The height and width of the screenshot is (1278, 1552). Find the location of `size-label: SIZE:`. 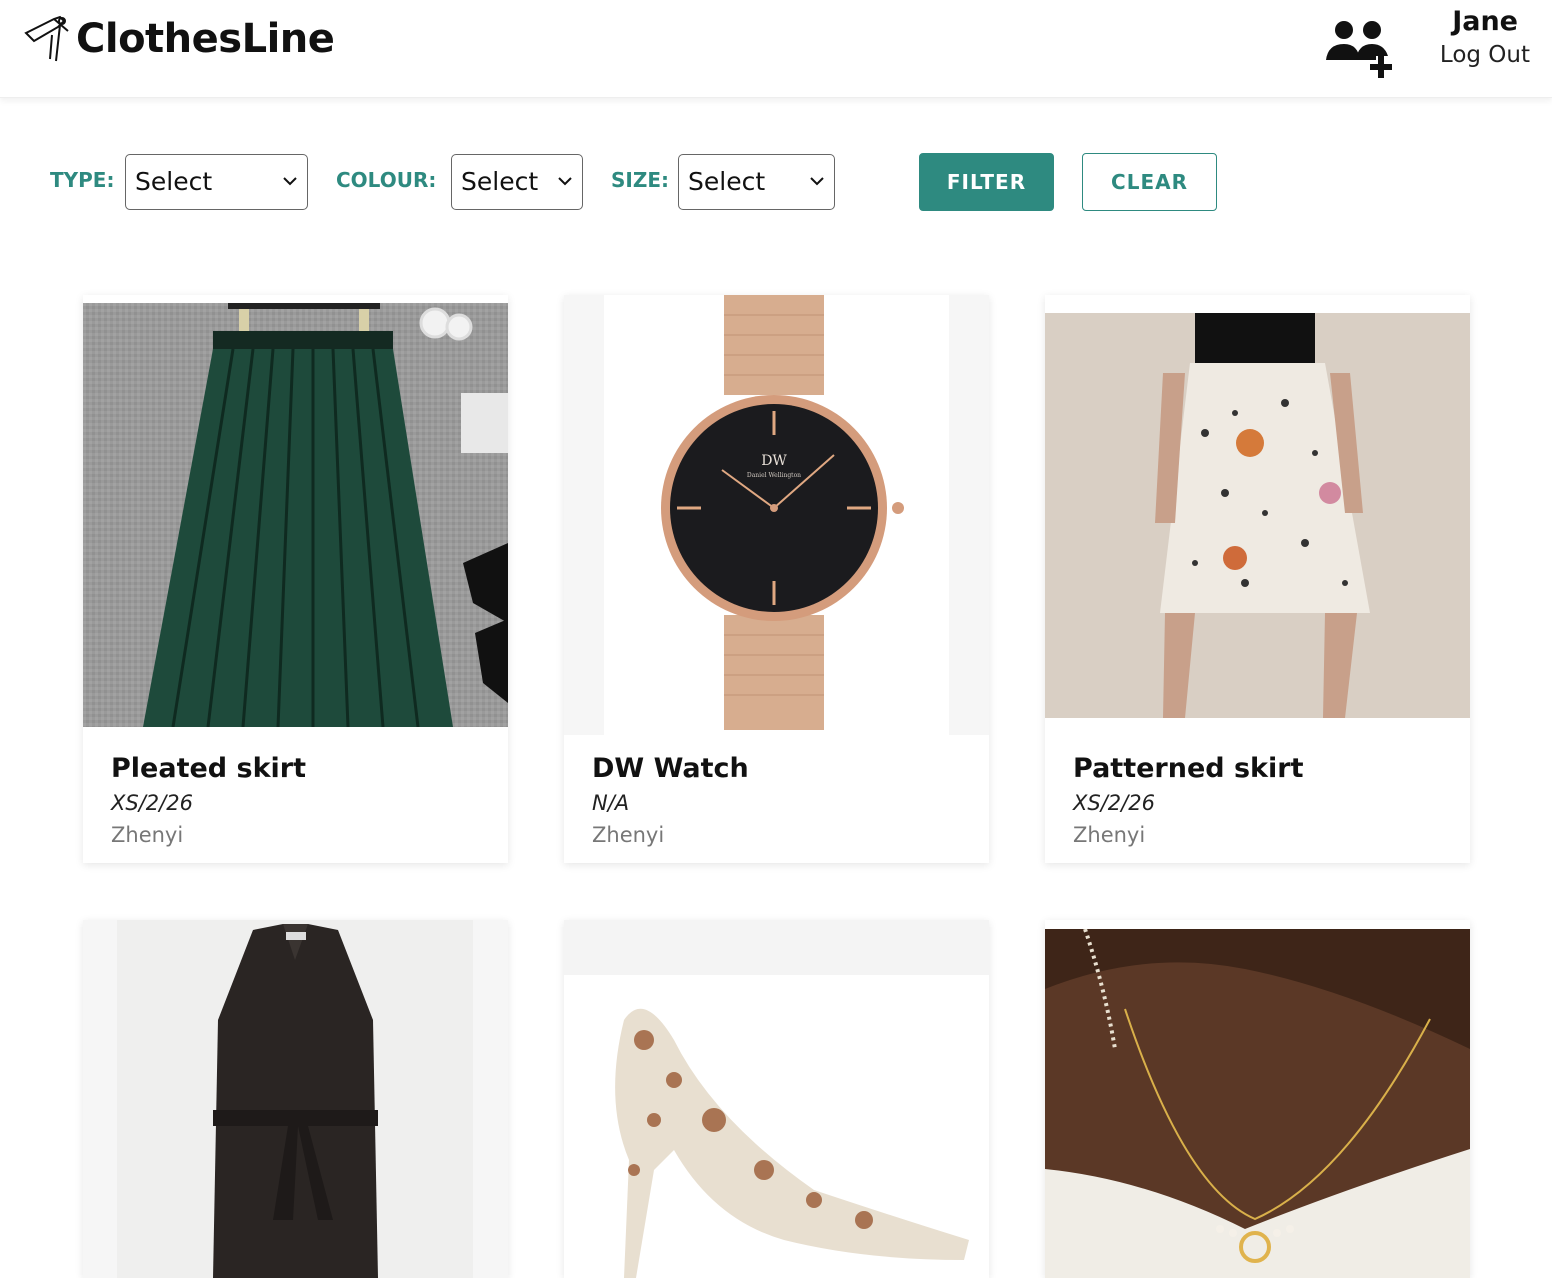

size-label: SIZE: is located at coordinates (640, 180).